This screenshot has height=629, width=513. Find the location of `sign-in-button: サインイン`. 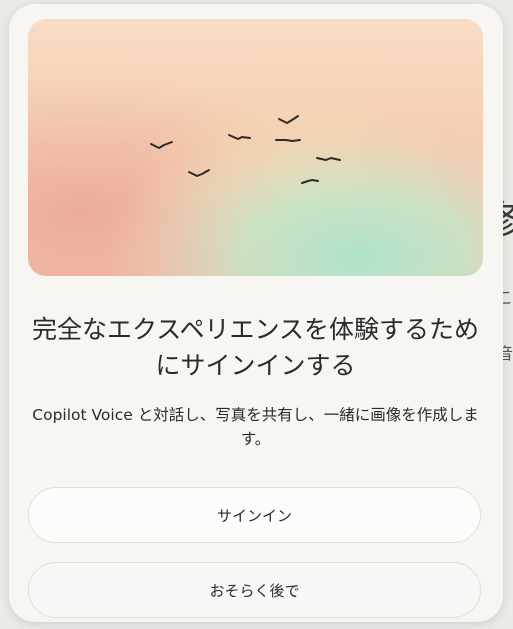

sign-in-button: サインイン is located at coordinates (254, 515).